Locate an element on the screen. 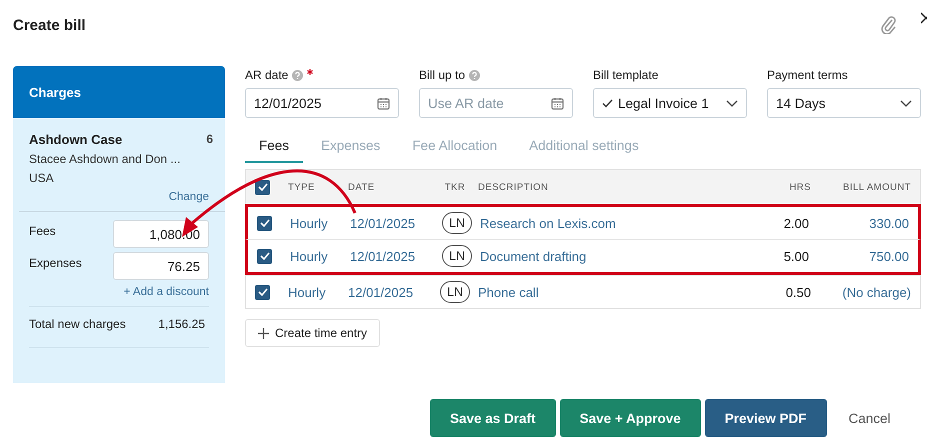 This screenshot has height=445, width=927. field-label: Bill up to is located at coordinates (442, 75).